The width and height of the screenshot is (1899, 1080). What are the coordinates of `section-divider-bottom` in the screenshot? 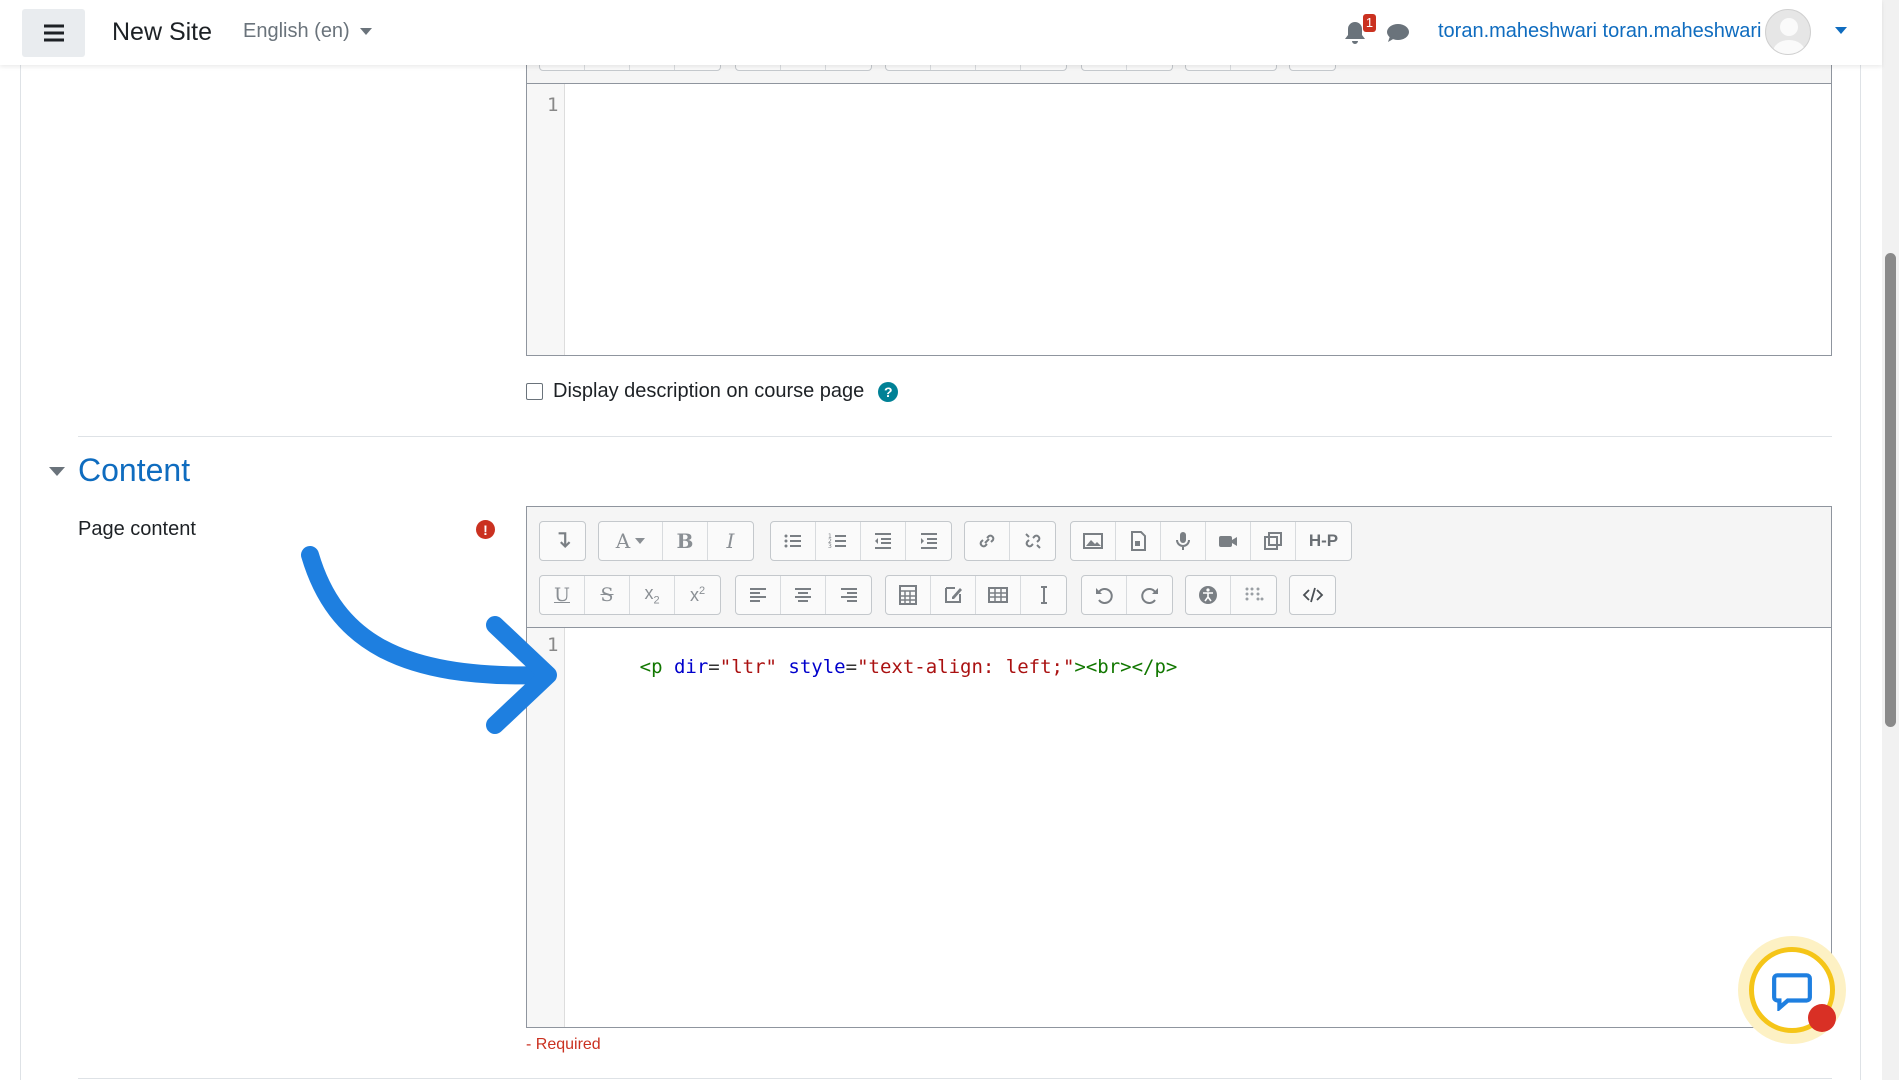 It's located at (955, 1078).